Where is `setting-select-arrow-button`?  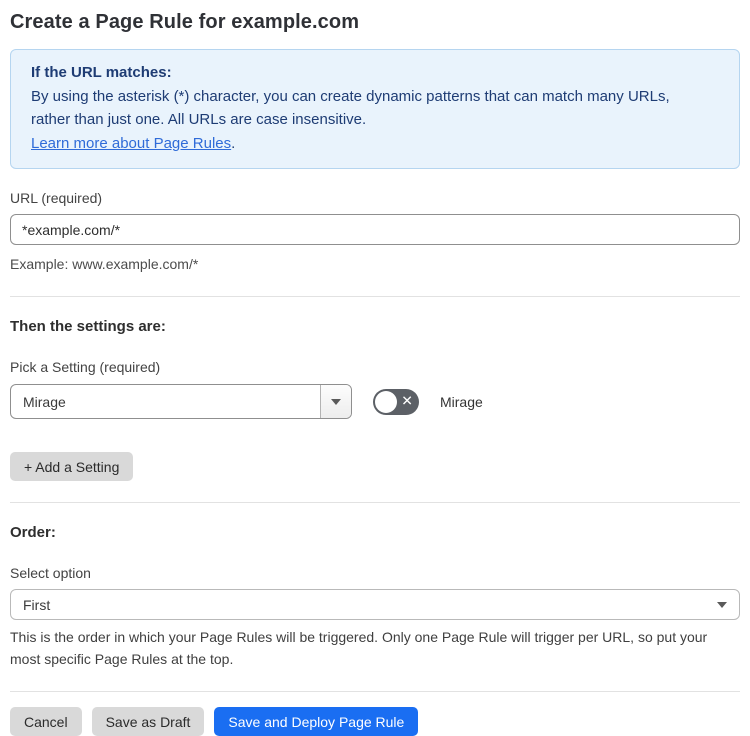
setting-select-arrow-button is located at coordinates (335, 401).